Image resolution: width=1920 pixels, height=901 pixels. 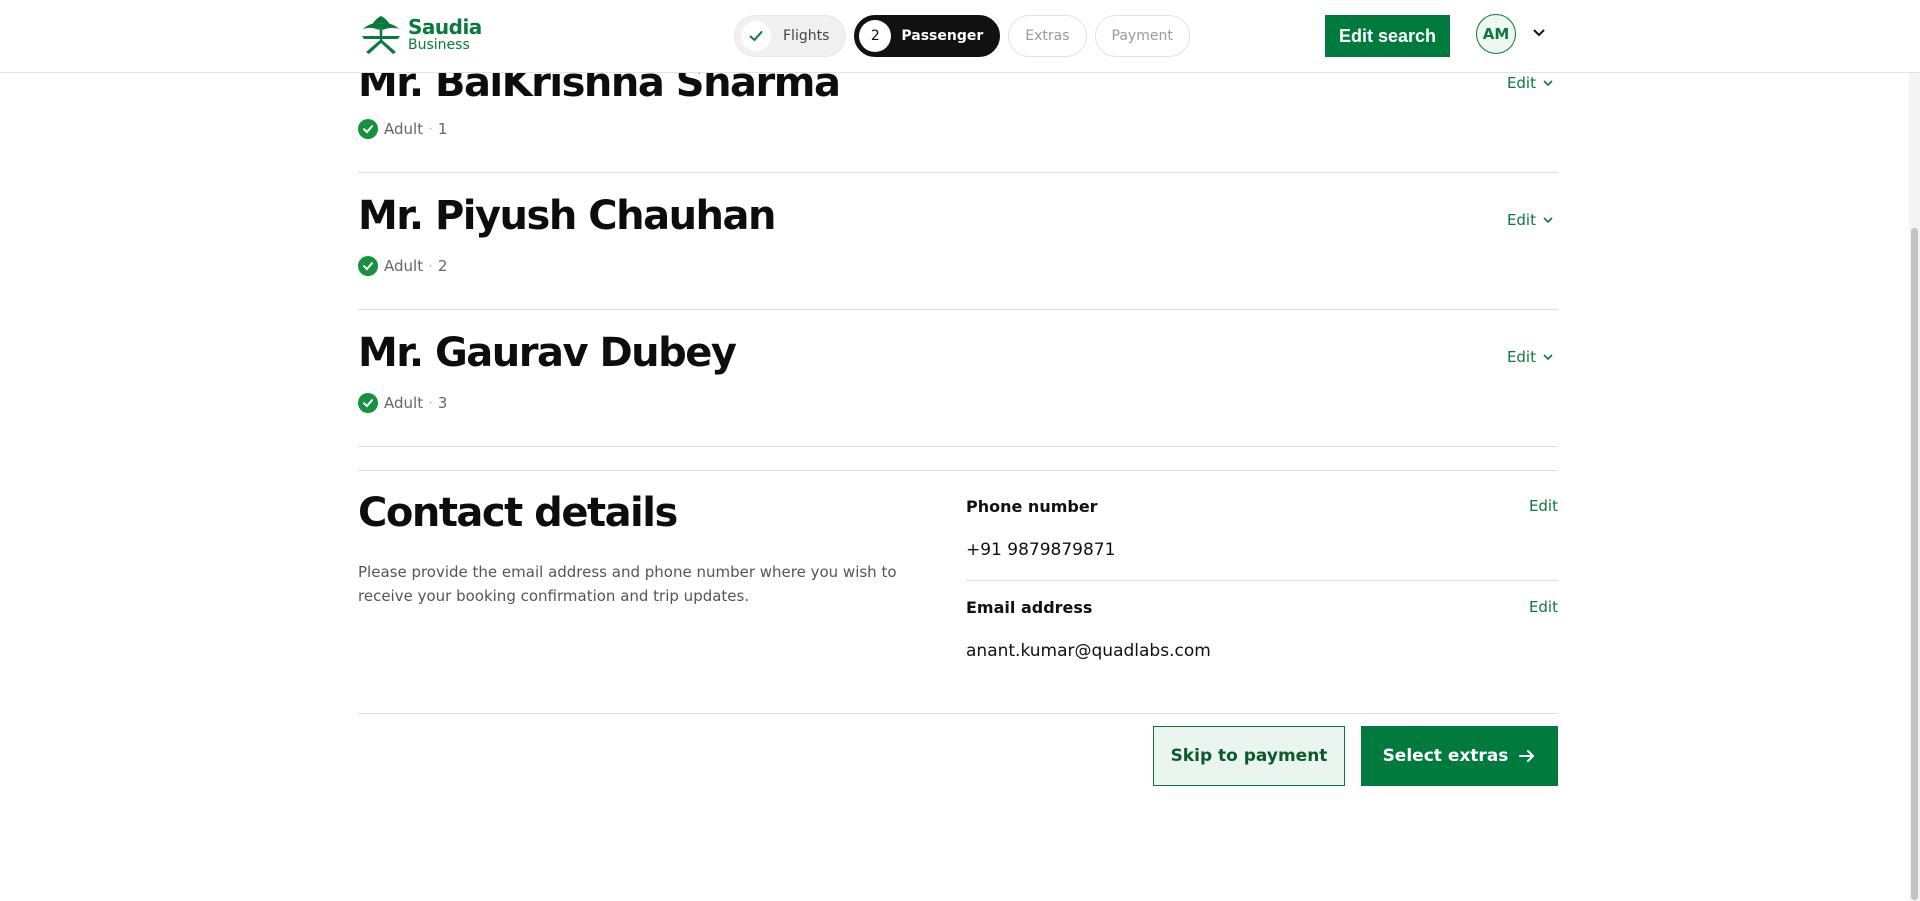 What do you see at coordinates (1032, 506) in the screenshot?
I see `phone-number-label: Phone number` at bounding box center [1032, 506].